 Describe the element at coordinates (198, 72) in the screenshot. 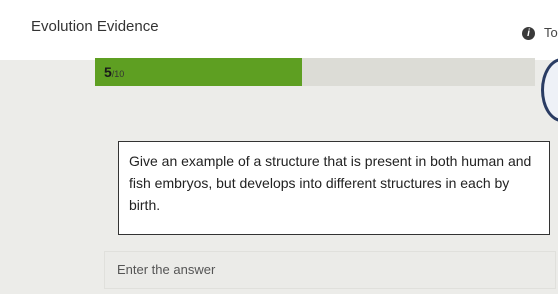

I see `progress-fill` at that location.